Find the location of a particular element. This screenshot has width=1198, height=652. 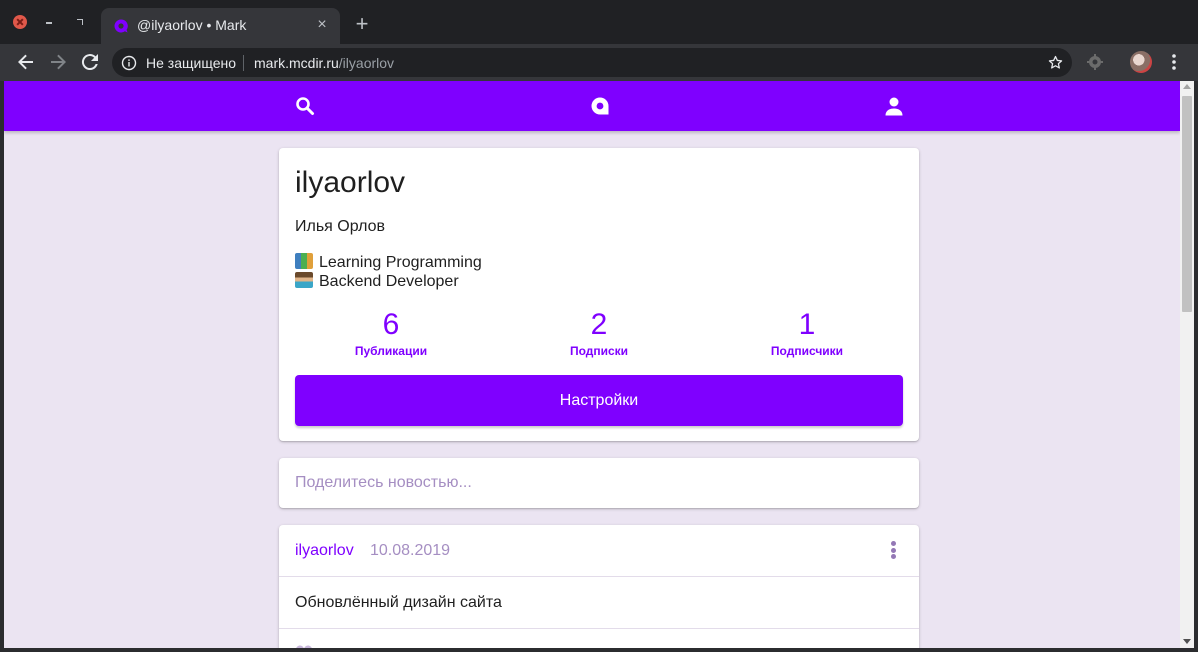

bio-line: Backend Developer is located at coordinates (377, 281).